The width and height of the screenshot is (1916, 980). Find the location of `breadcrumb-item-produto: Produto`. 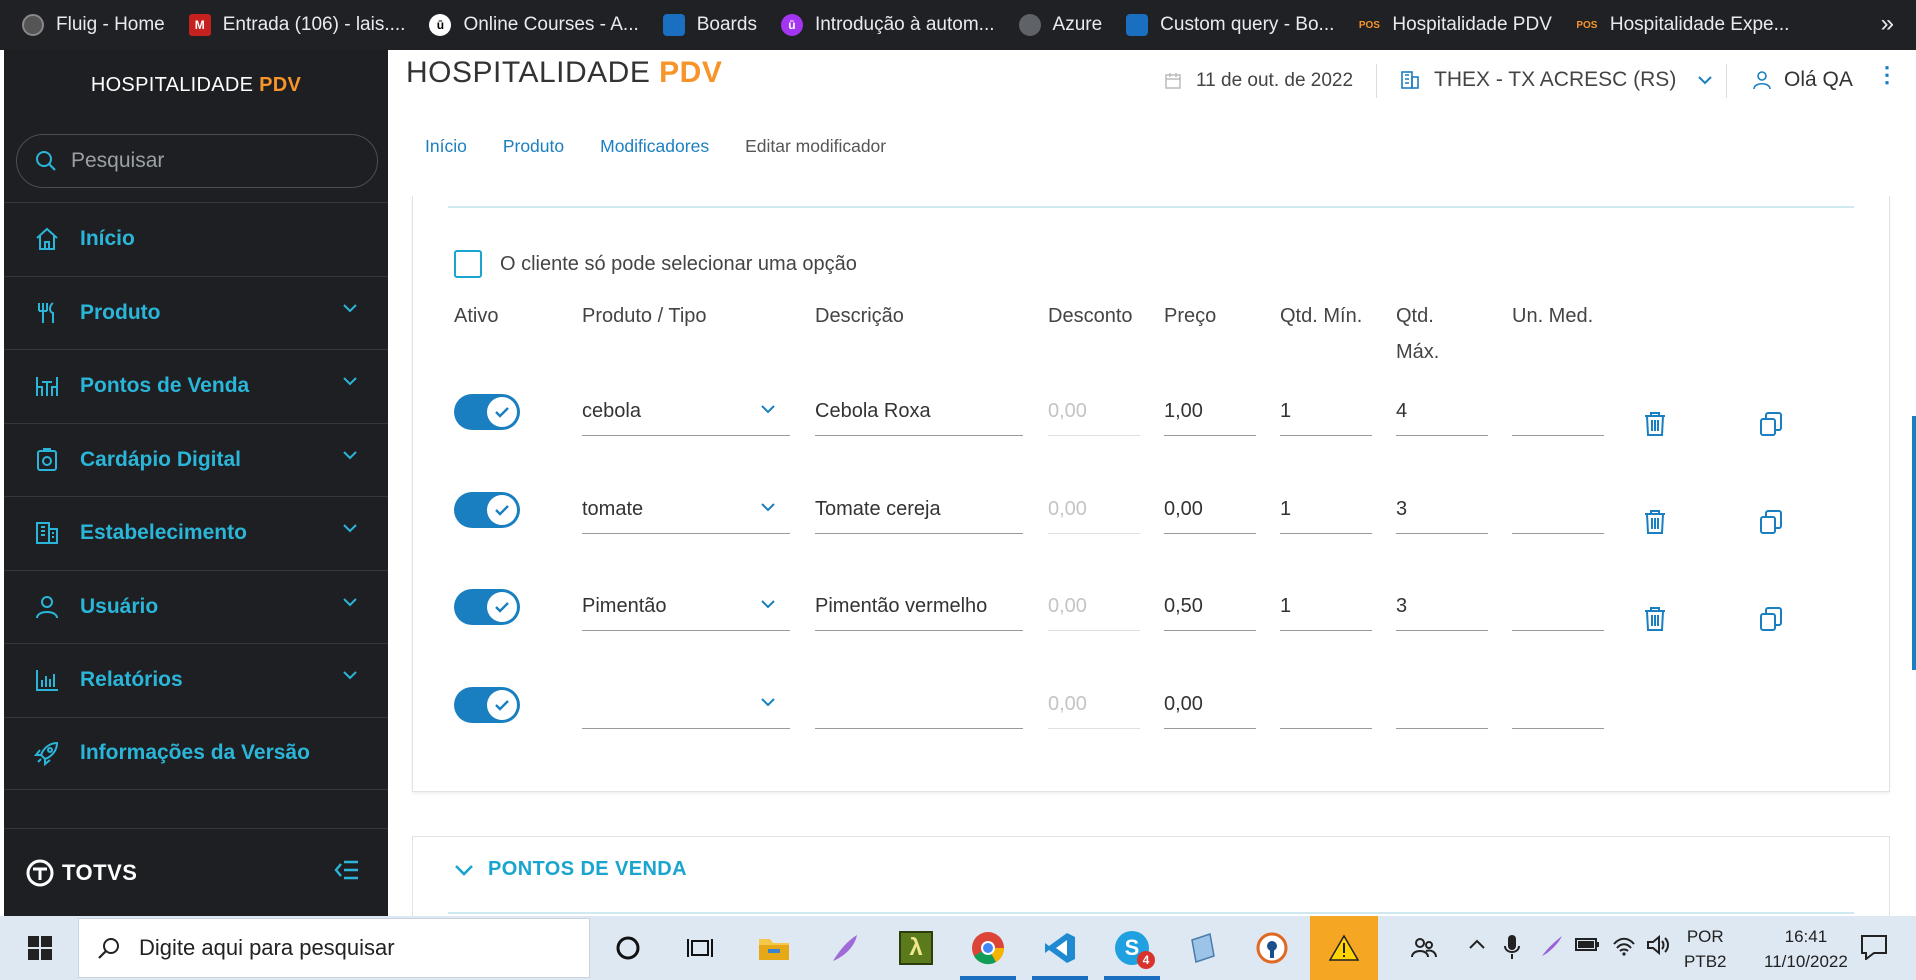

breadcrumb-item-produto: Produto is located at coordinates (533, 146).